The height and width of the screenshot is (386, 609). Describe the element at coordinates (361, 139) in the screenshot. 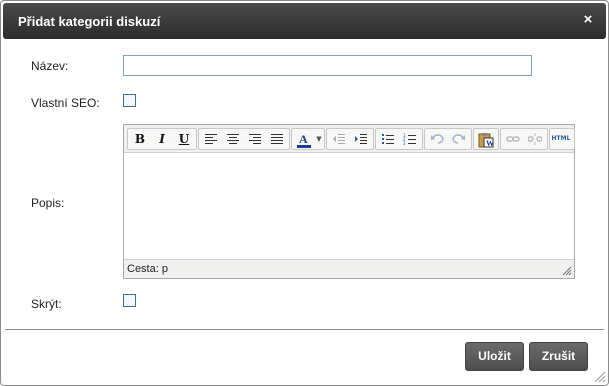

I see `indent-icon` at that location.